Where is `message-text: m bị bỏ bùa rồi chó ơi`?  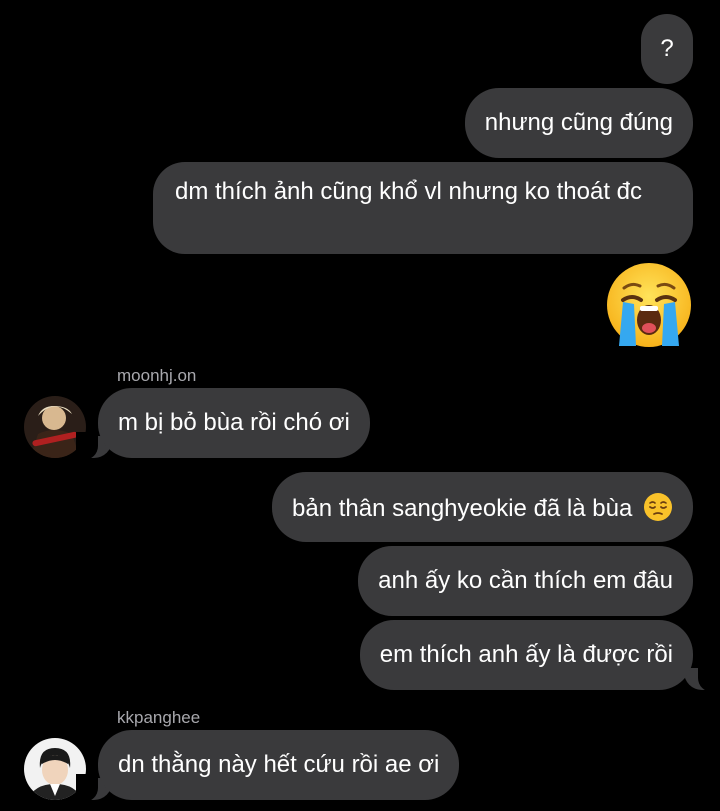
message-text: m bị bỏ bùa rồi chó ơi is located at coordinates (234, 422).